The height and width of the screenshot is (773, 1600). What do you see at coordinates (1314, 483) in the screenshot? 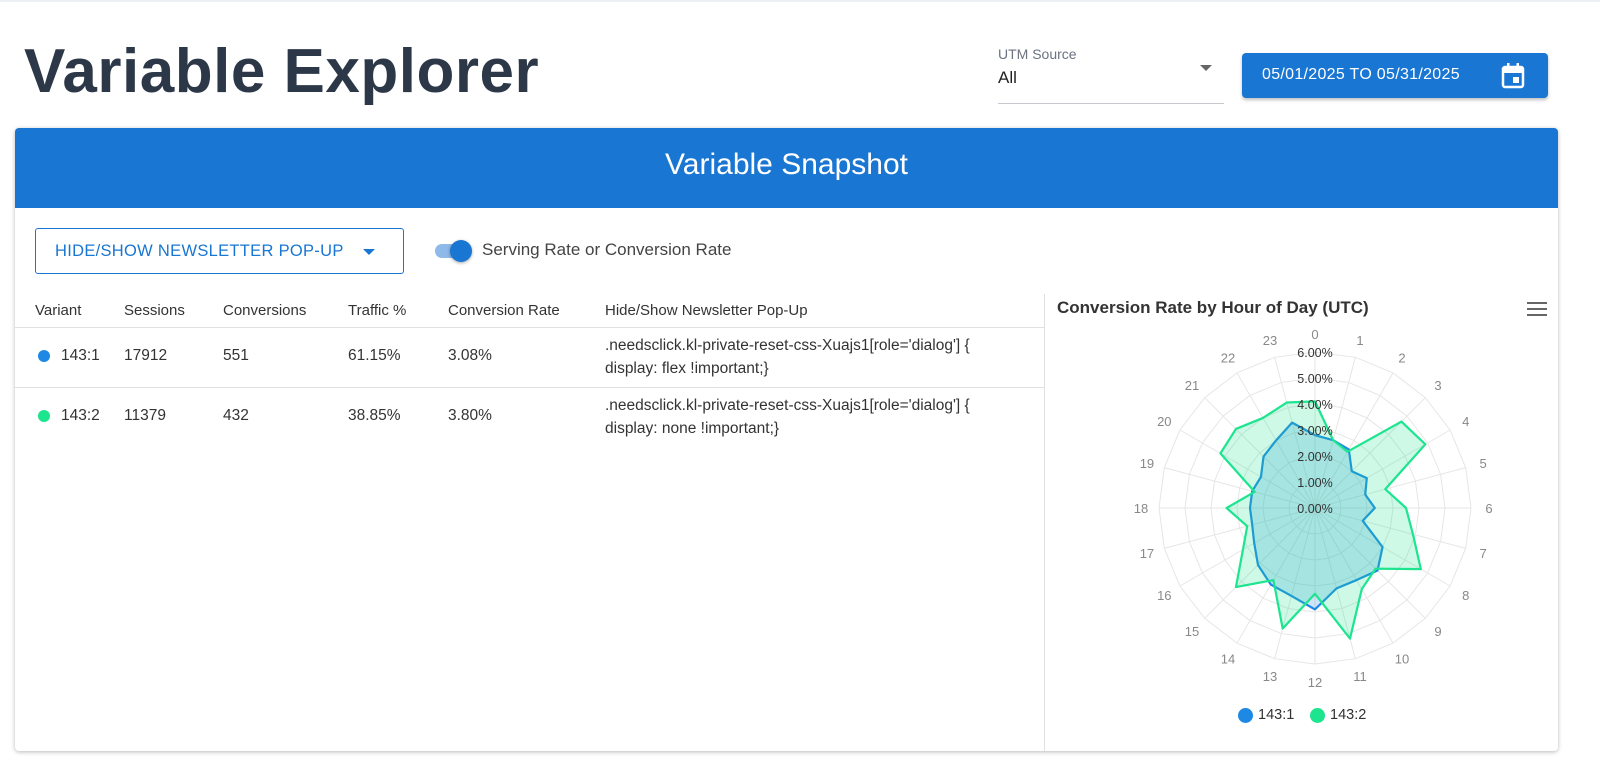
I see `radial-tick-label: 1.00%` at bounding box center [1314, 483].